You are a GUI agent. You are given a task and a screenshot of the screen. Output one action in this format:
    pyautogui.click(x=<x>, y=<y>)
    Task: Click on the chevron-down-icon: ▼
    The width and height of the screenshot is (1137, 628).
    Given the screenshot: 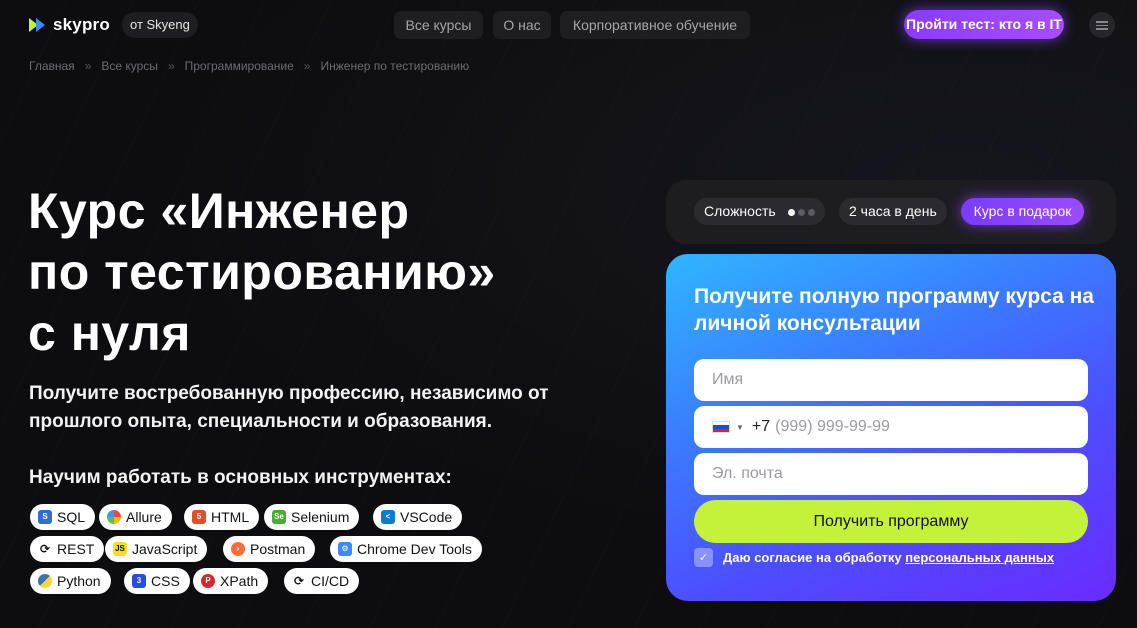 What is the action you would take?
    pyautogui.click(x=740, y=427)
    